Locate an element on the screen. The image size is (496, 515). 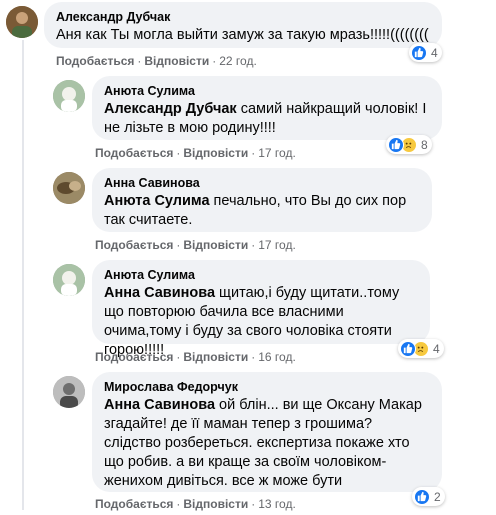
comment-time: 16 год. is located at coordinates (277, 357).